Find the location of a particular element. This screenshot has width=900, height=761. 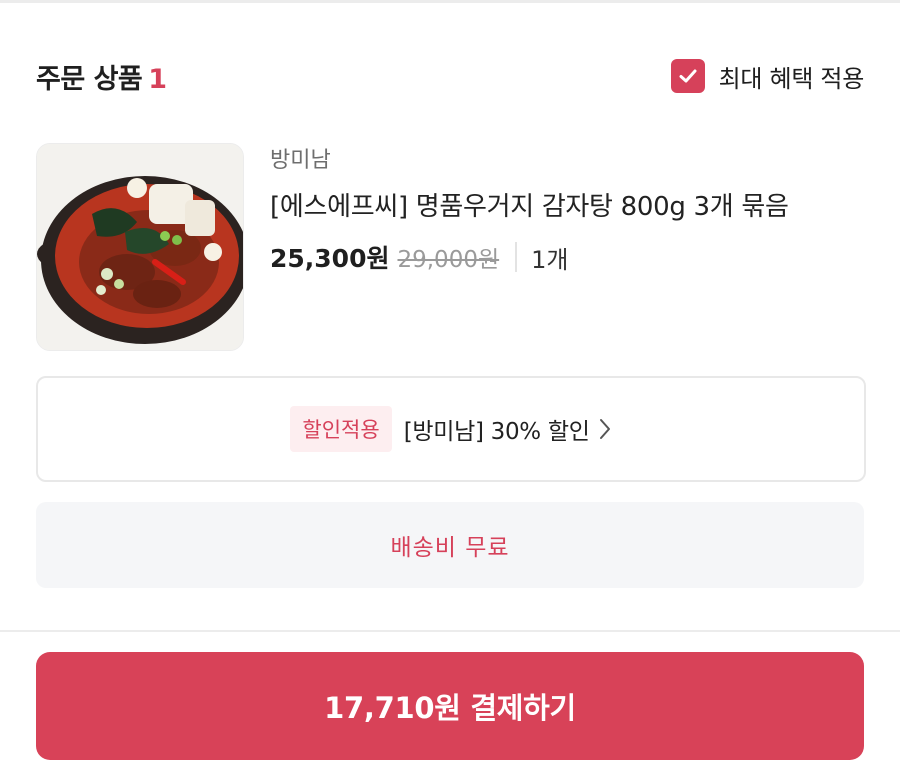

item-count: 1 is located at coordinates (157, 79).